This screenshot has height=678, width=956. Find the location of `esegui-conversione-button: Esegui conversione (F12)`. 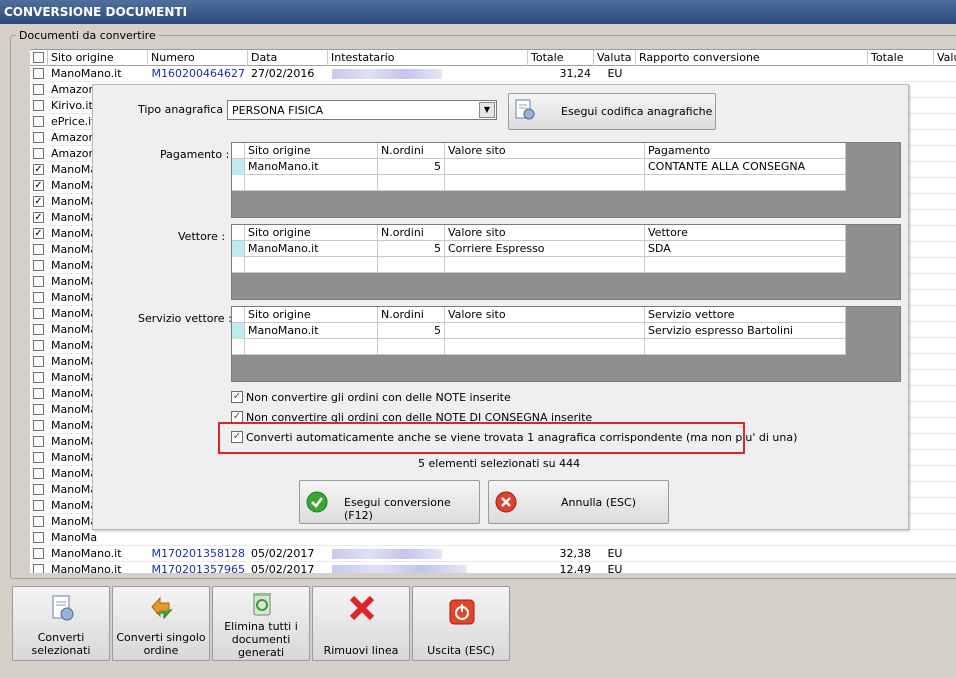

esegui-conversione-button: Esegui conversione (F12) is located at coordinates (389, 502).